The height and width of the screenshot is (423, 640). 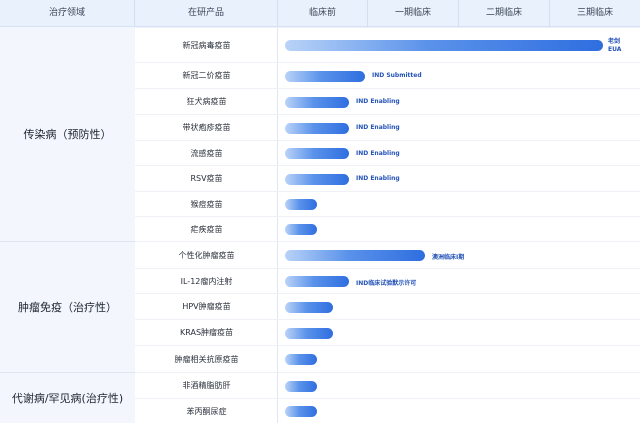 I want to click on area-infectious: 传染病（预防性）, so click(x=67, y=134).